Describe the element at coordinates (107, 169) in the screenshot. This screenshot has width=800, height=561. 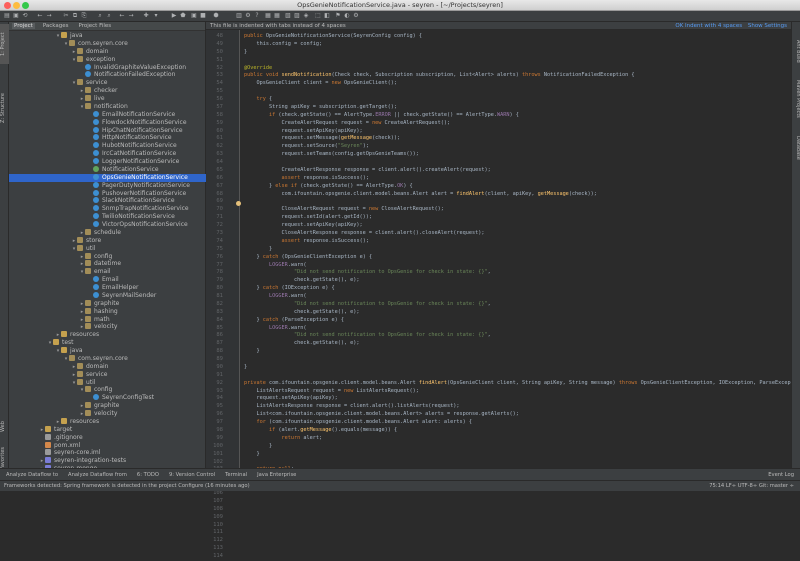
I see `tree-item: NotificationService` at that location.